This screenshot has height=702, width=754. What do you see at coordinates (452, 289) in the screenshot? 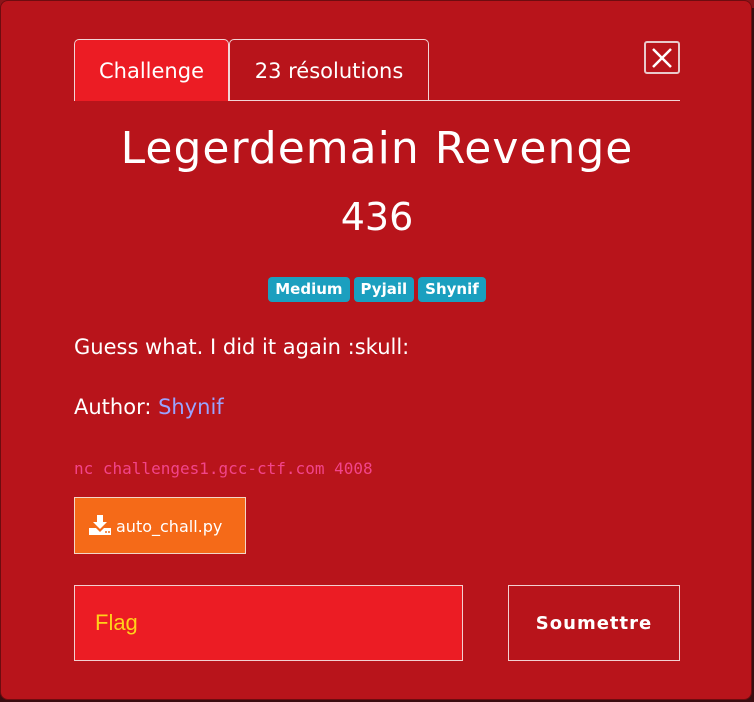
I see `tag-badge: Shynif` at bounding box center [452, 289].